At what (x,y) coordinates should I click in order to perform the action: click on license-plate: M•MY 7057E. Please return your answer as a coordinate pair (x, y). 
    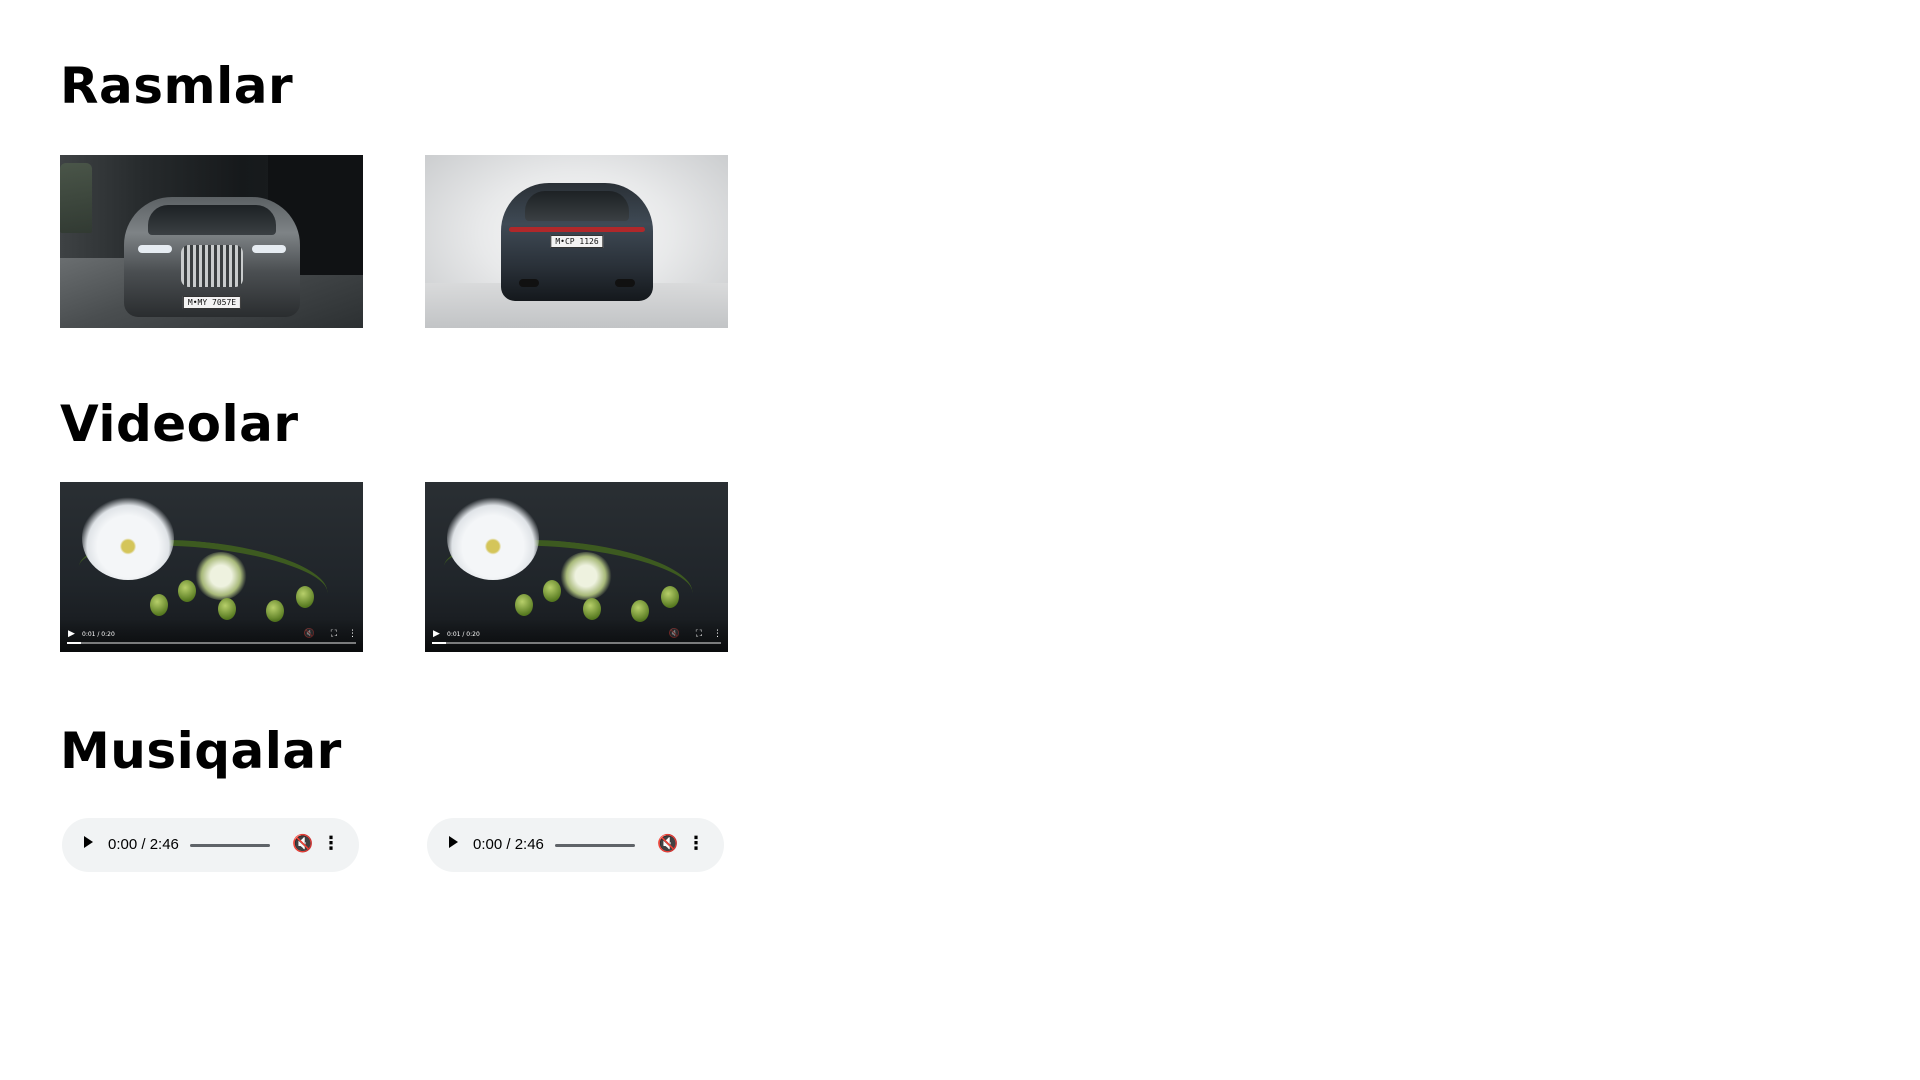
    Looking at the image, I should click on (212, 302).